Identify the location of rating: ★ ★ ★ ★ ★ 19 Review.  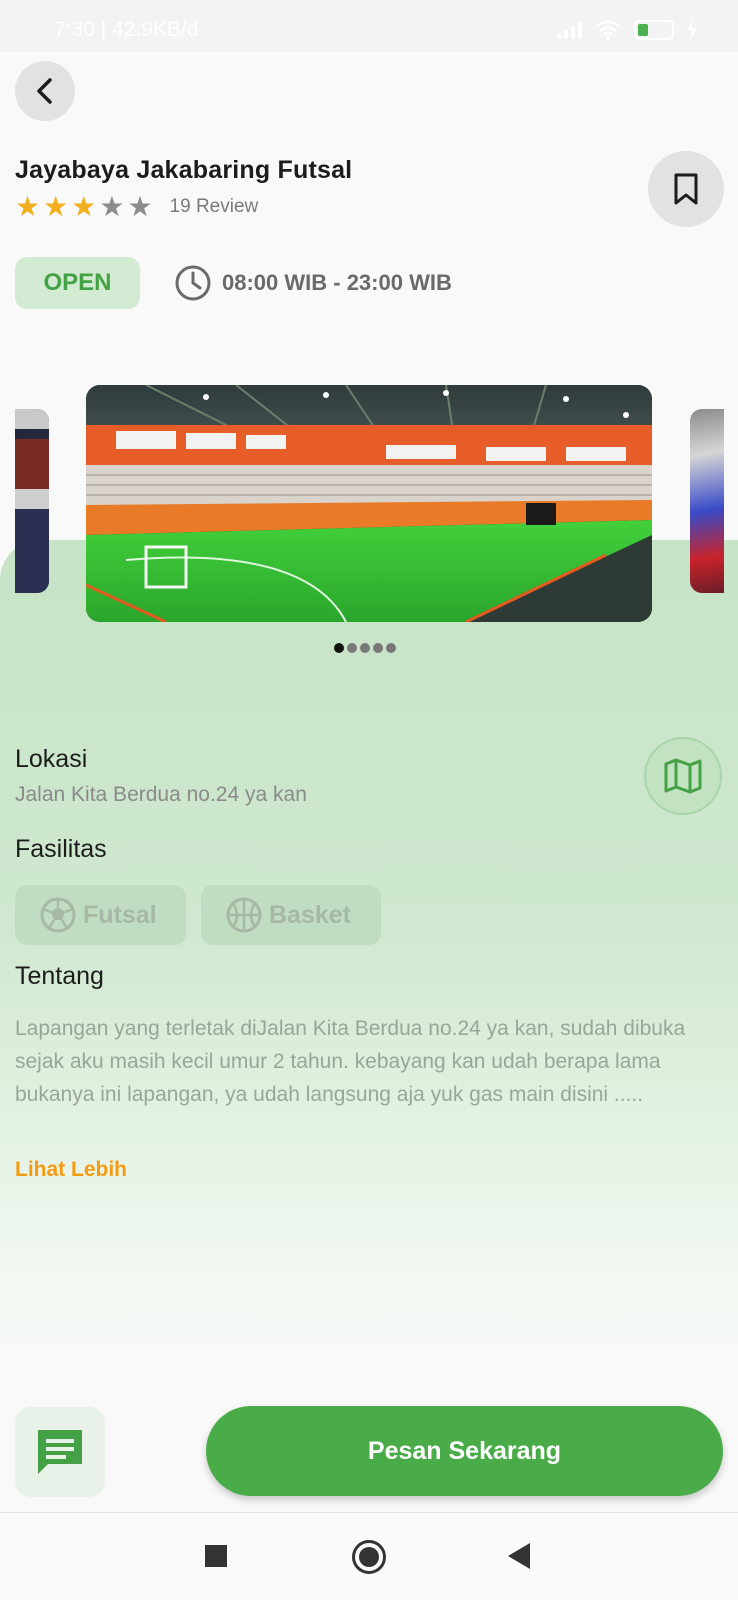
(136, 207).